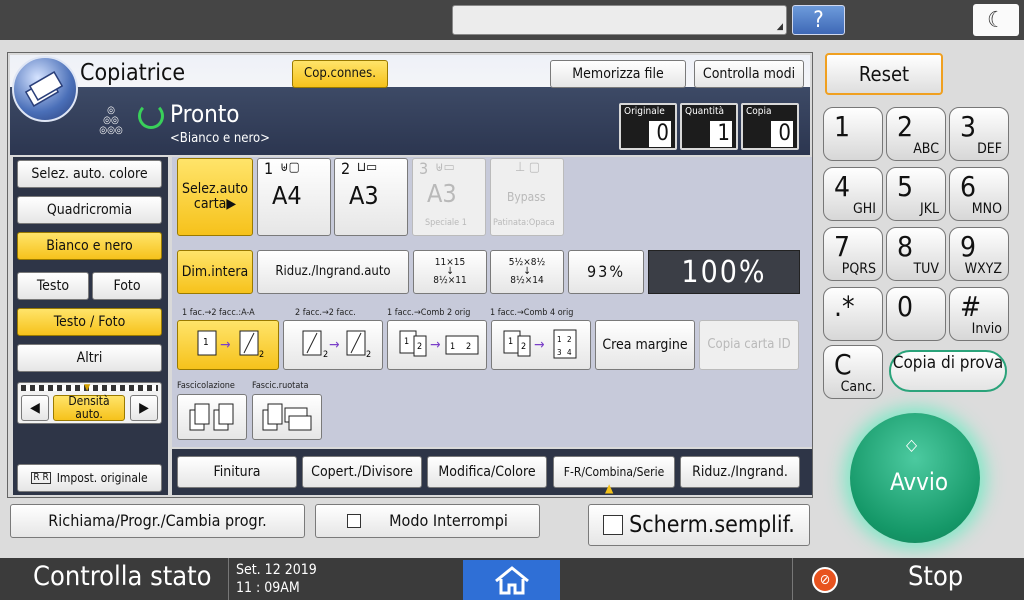 Image resolution: width=1024 pixels, height=600 pixels. Describe the element at coordinates (915, 478) in the screenshot. I see `start-button: ◇ Avvio` at that location.